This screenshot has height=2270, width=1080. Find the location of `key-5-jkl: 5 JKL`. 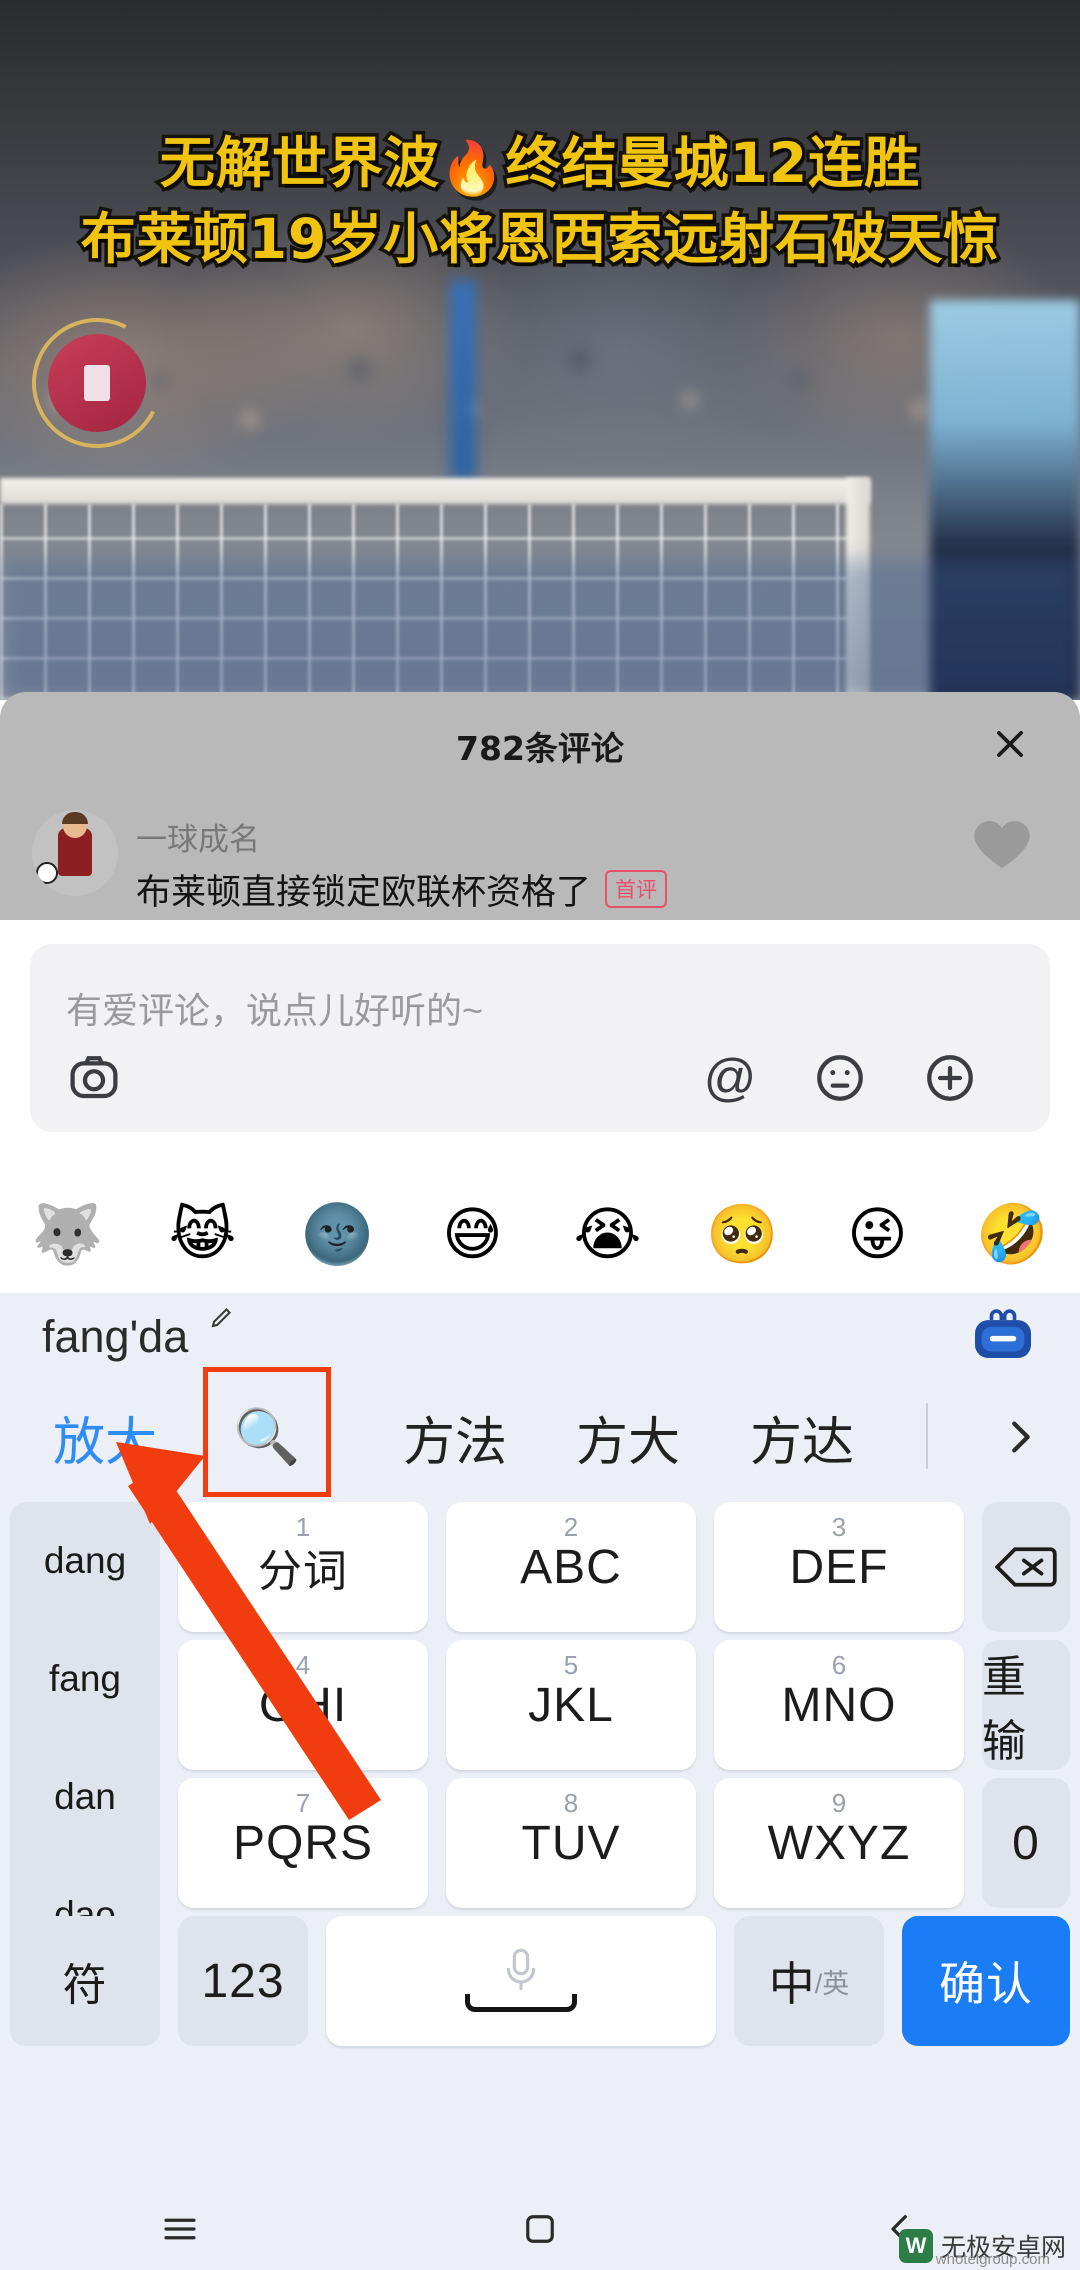

key-5-jkl: 5 JKL is located at coordinates (571, 1705).